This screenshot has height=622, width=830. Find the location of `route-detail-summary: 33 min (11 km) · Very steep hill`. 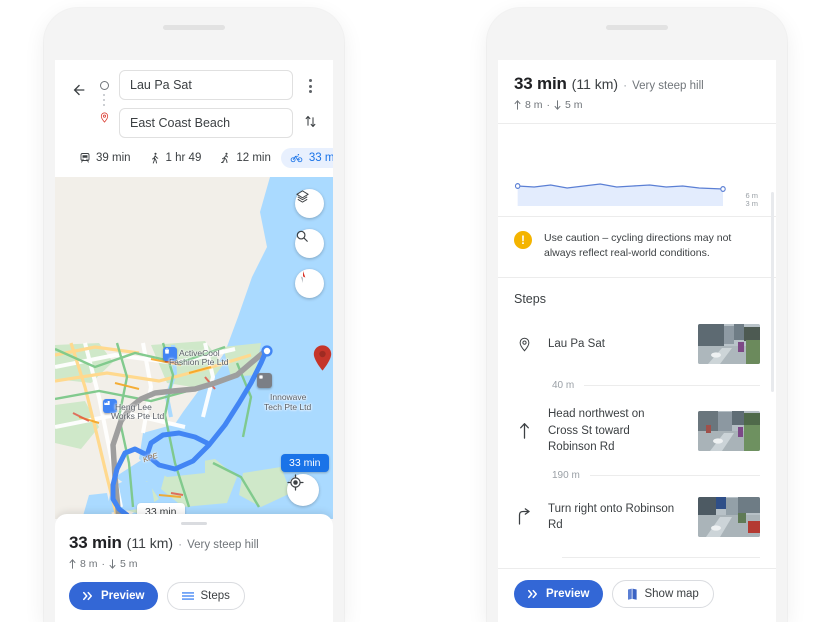

route-detail-summary: 33 min (11 km) · Very steep hill is located at coordinates (637, 84).